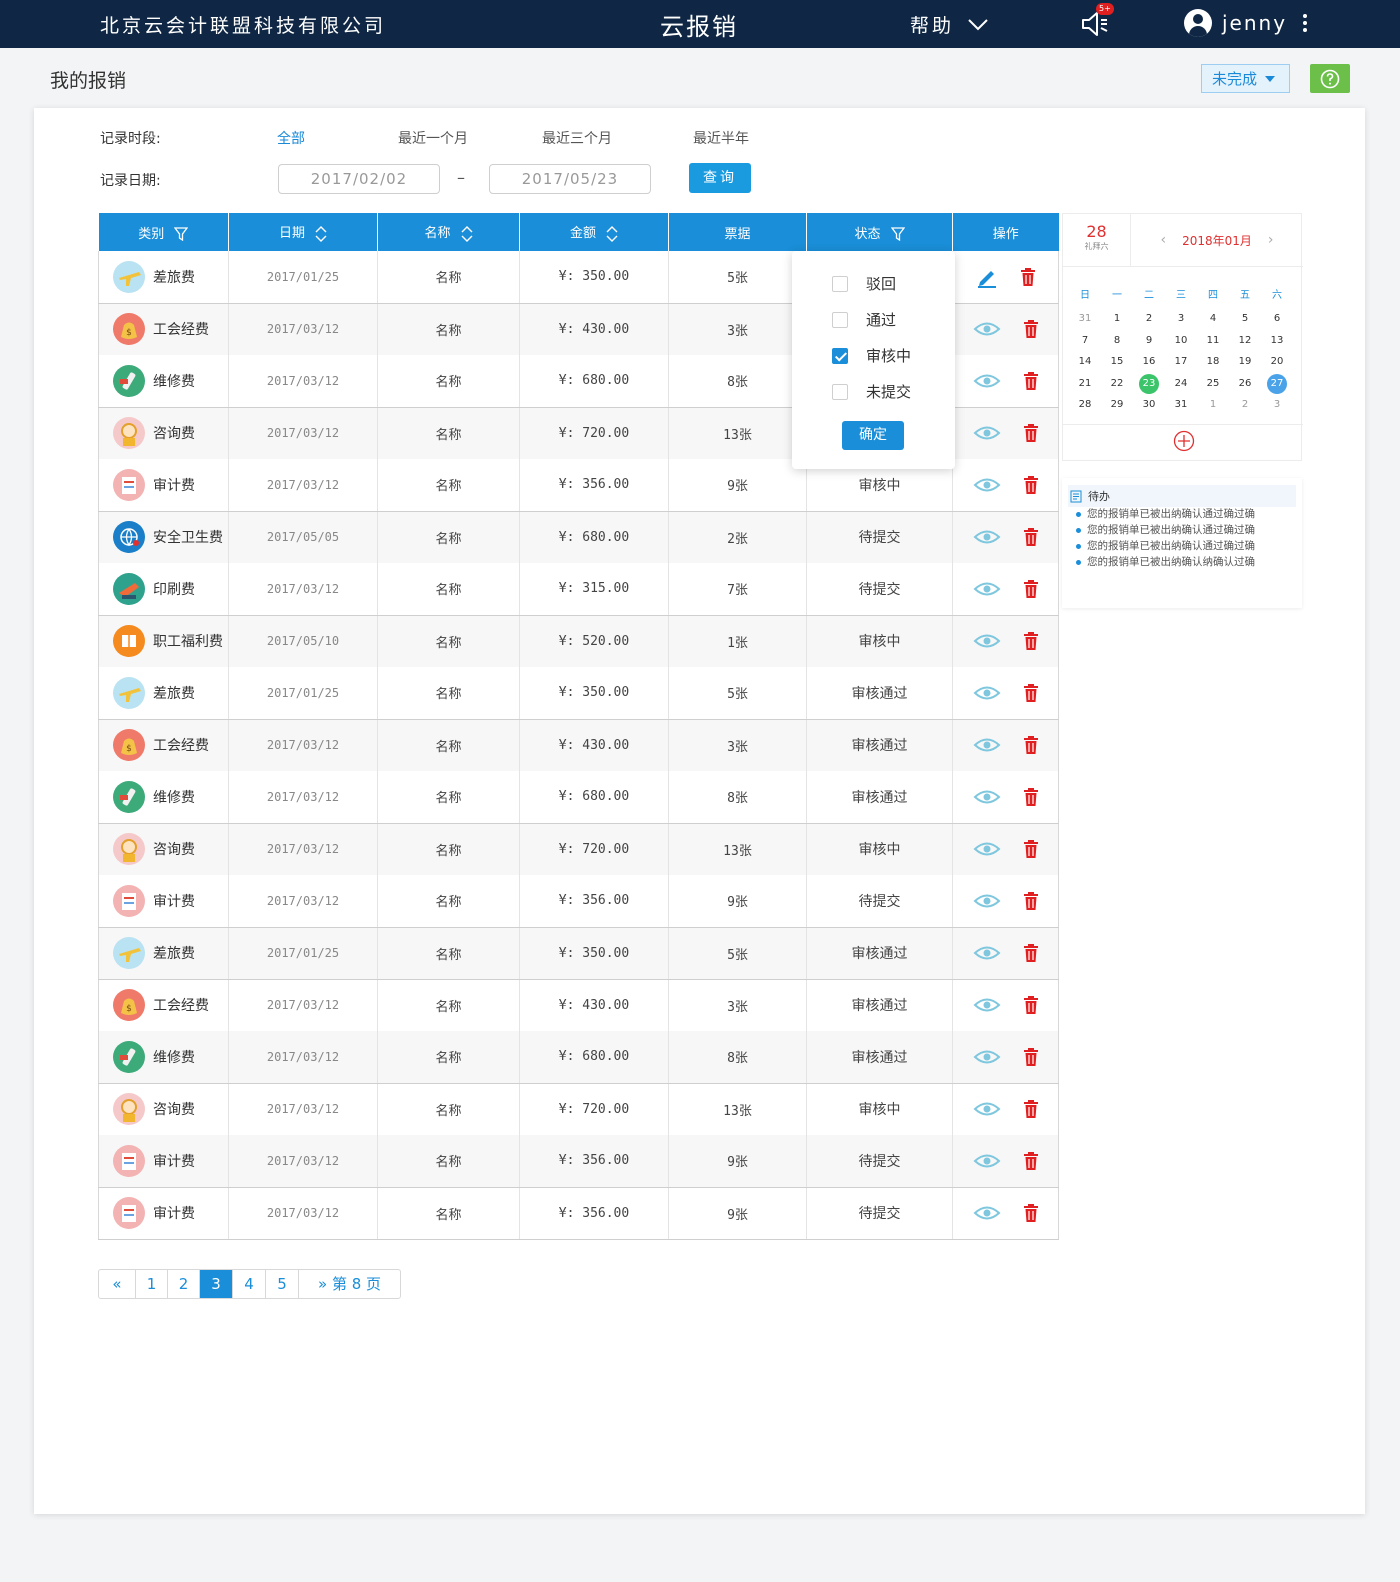 The height and width of the screenshot is (1582, 1400). Describe the element at coordinates (1149, 362) in the screenshot. I see `calendar-day: 16` at that location.